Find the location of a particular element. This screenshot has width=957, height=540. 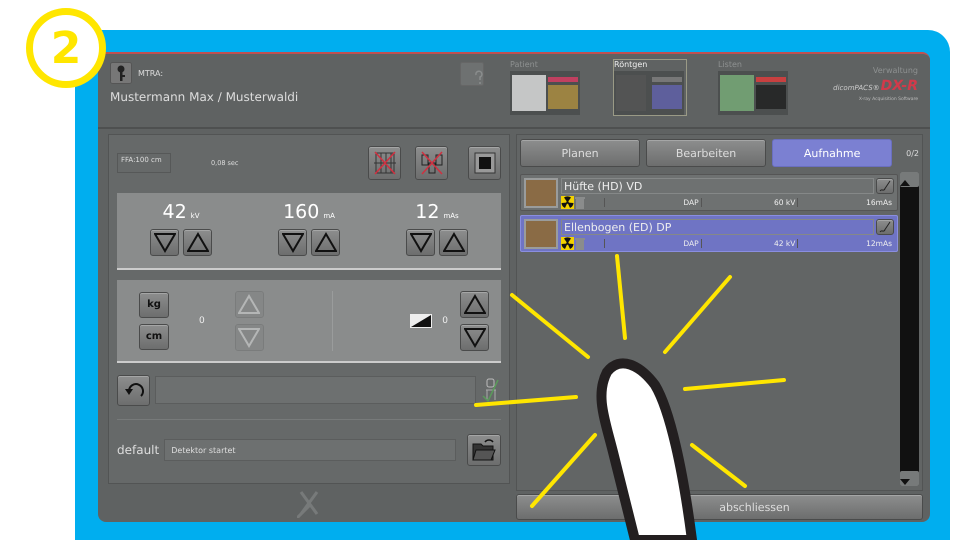

folder-icon is located at coordinates (484, 450).